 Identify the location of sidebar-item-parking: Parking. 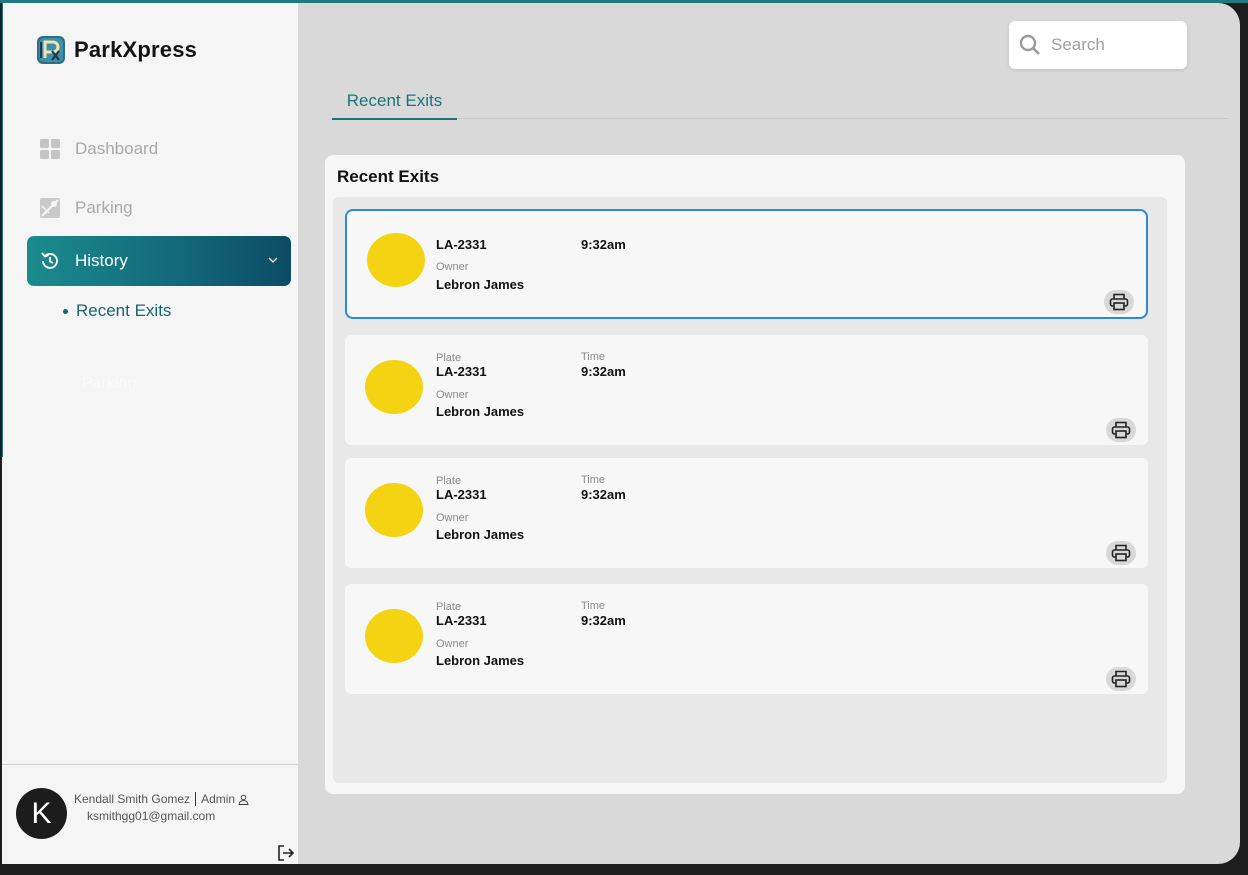
(159, 208).